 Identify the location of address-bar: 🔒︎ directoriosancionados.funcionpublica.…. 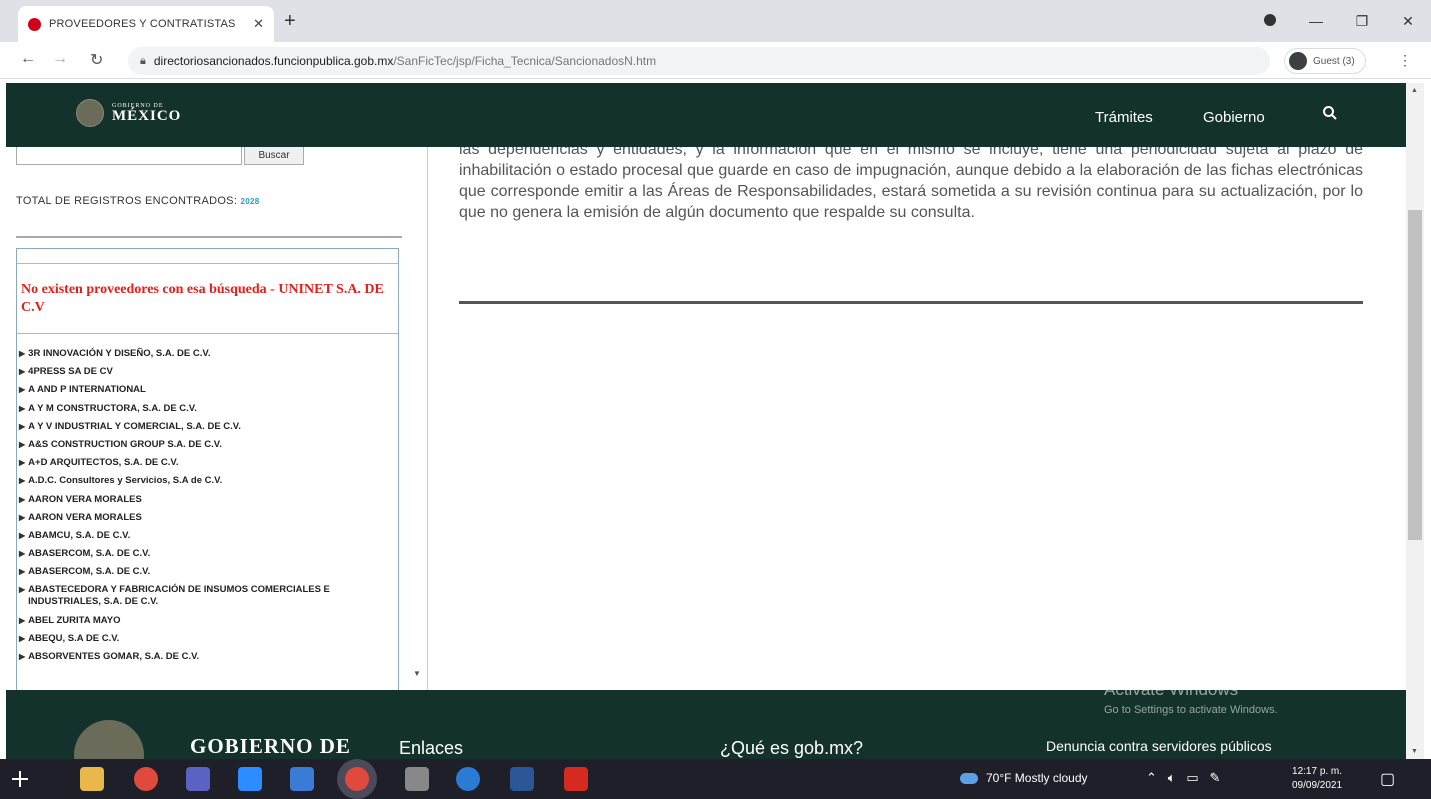
(699, 61).